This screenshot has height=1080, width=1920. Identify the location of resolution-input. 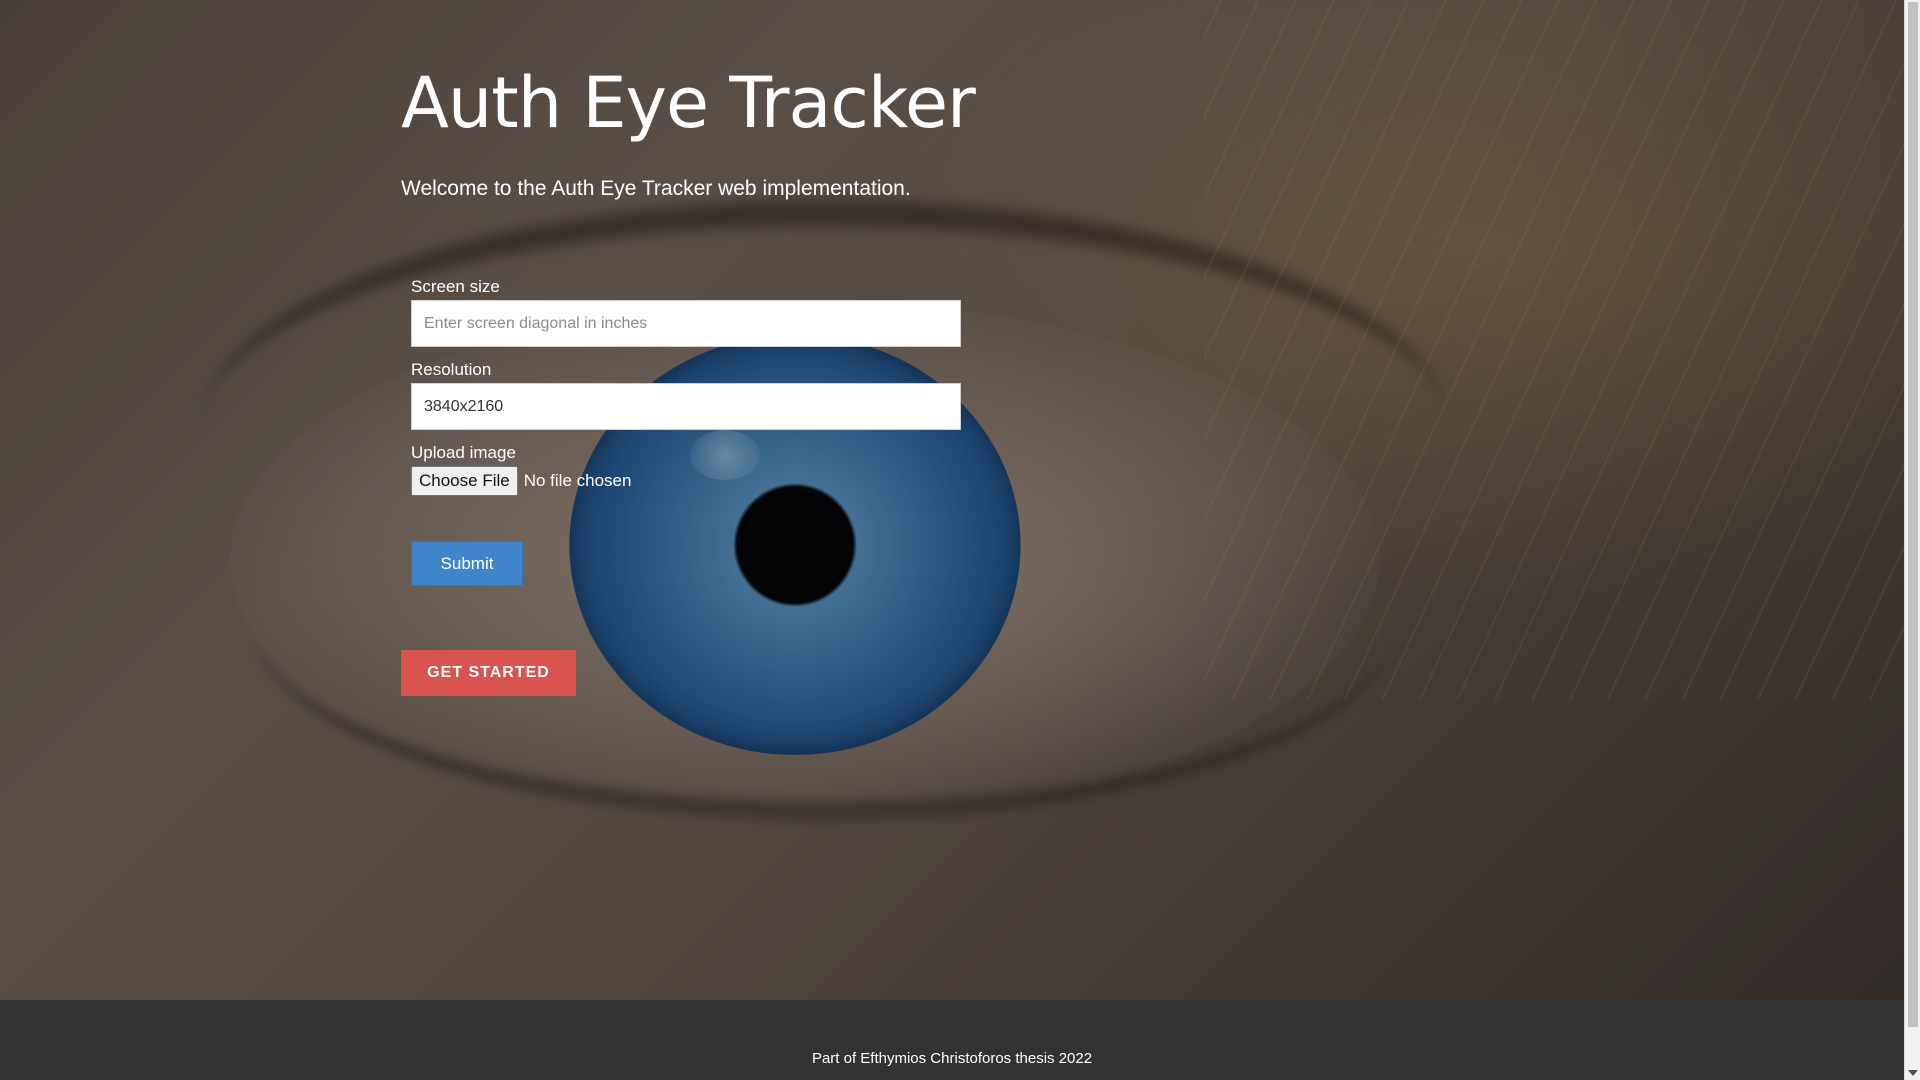
(686, 406).